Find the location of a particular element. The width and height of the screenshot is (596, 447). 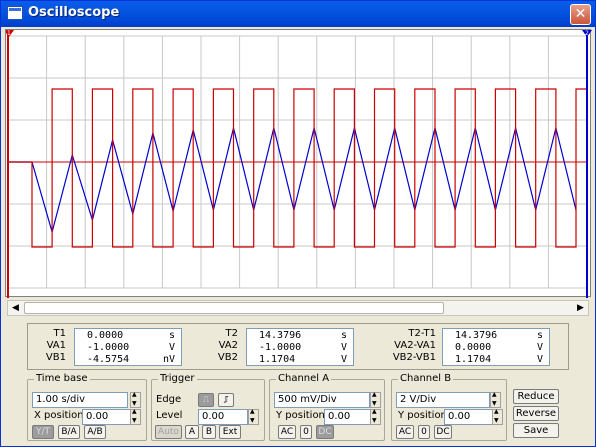

channel-b-ypos-field: 0.00 is located at coordinates (469, 417).